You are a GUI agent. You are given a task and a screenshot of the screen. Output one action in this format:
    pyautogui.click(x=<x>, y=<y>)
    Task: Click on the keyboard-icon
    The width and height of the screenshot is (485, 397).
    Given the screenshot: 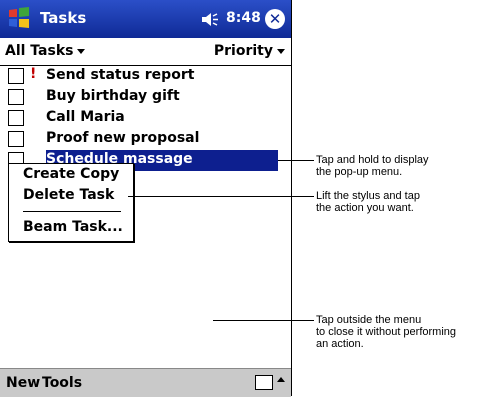 What is the action you would take?
    pyautogui.click(x=264, y=382)
    